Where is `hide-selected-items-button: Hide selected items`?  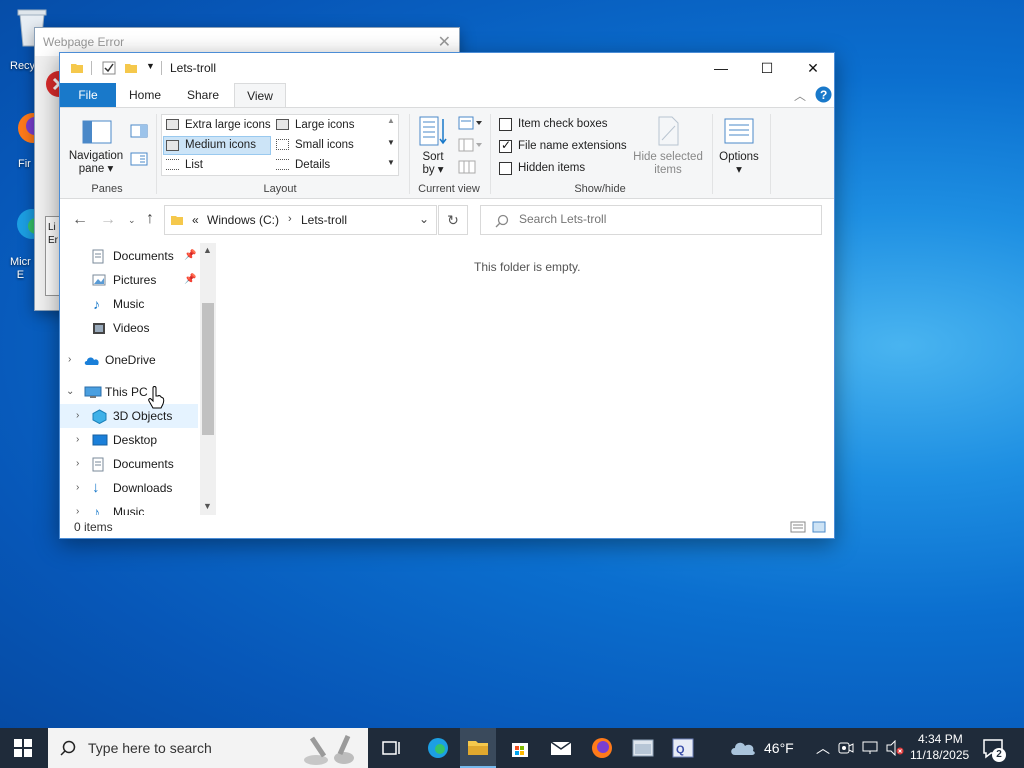
hide-selected-items-button: Hide selected items is located at coordinates (668, 164).